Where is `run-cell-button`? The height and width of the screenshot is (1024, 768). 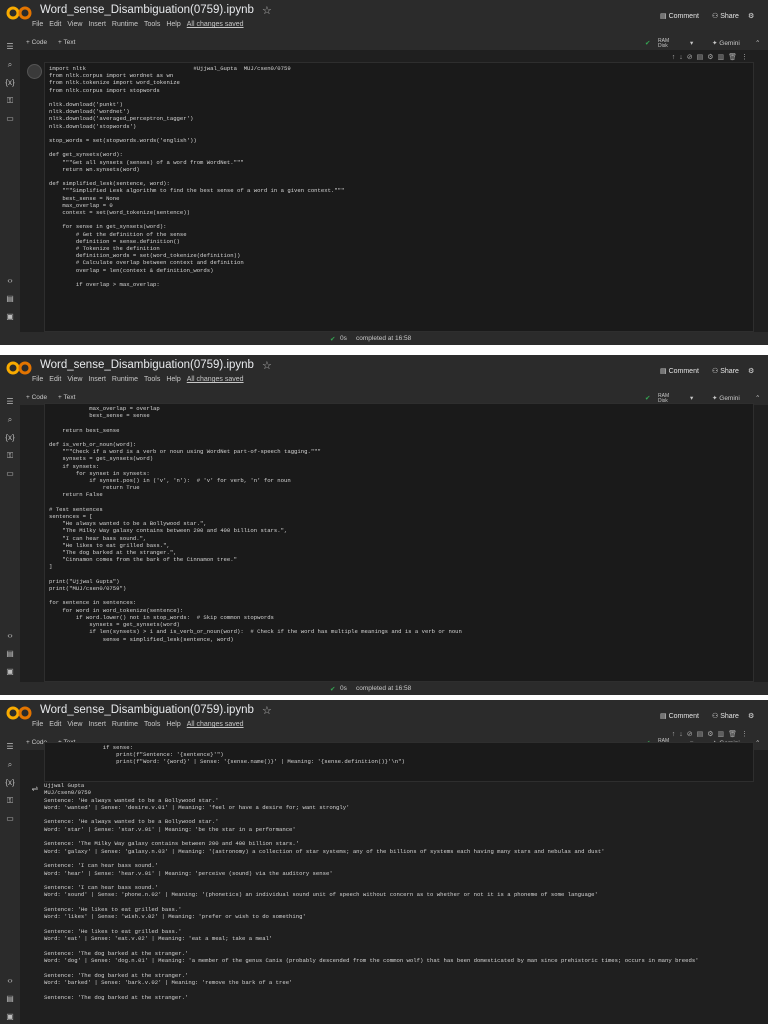
run-cell-button is located at coordinates (34, 71).